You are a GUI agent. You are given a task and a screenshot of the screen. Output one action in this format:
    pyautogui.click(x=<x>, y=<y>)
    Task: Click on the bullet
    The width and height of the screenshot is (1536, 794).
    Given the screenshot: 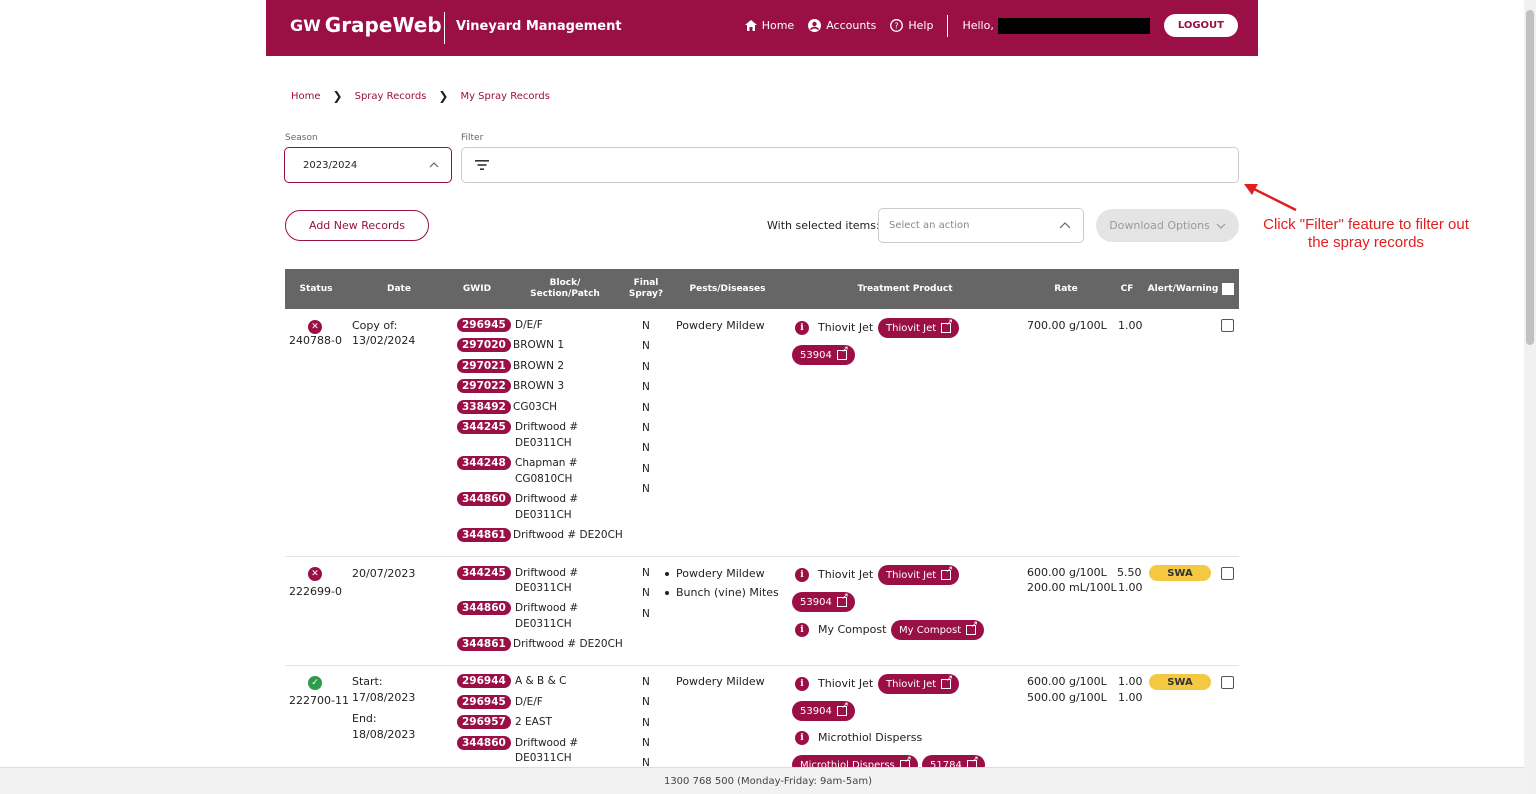 What is the action you would take?
    pyautogui.click(x=667, y=593)
    